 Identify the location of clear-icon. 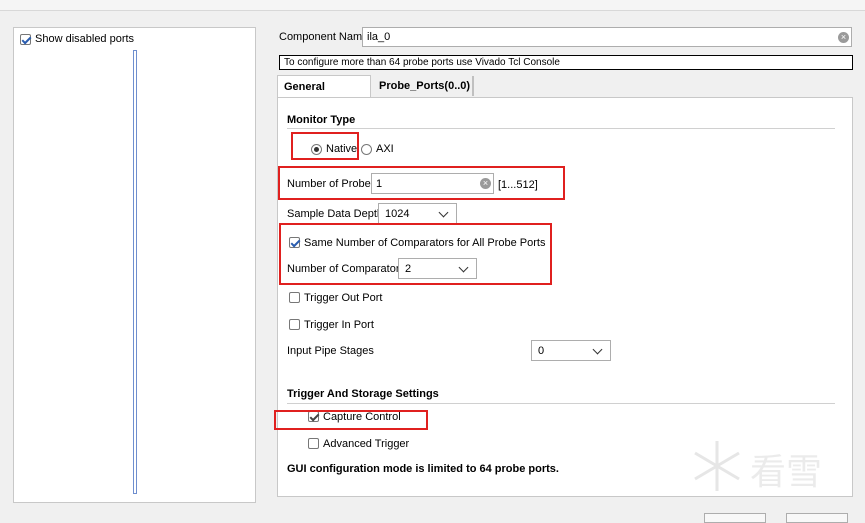
(843, 37).